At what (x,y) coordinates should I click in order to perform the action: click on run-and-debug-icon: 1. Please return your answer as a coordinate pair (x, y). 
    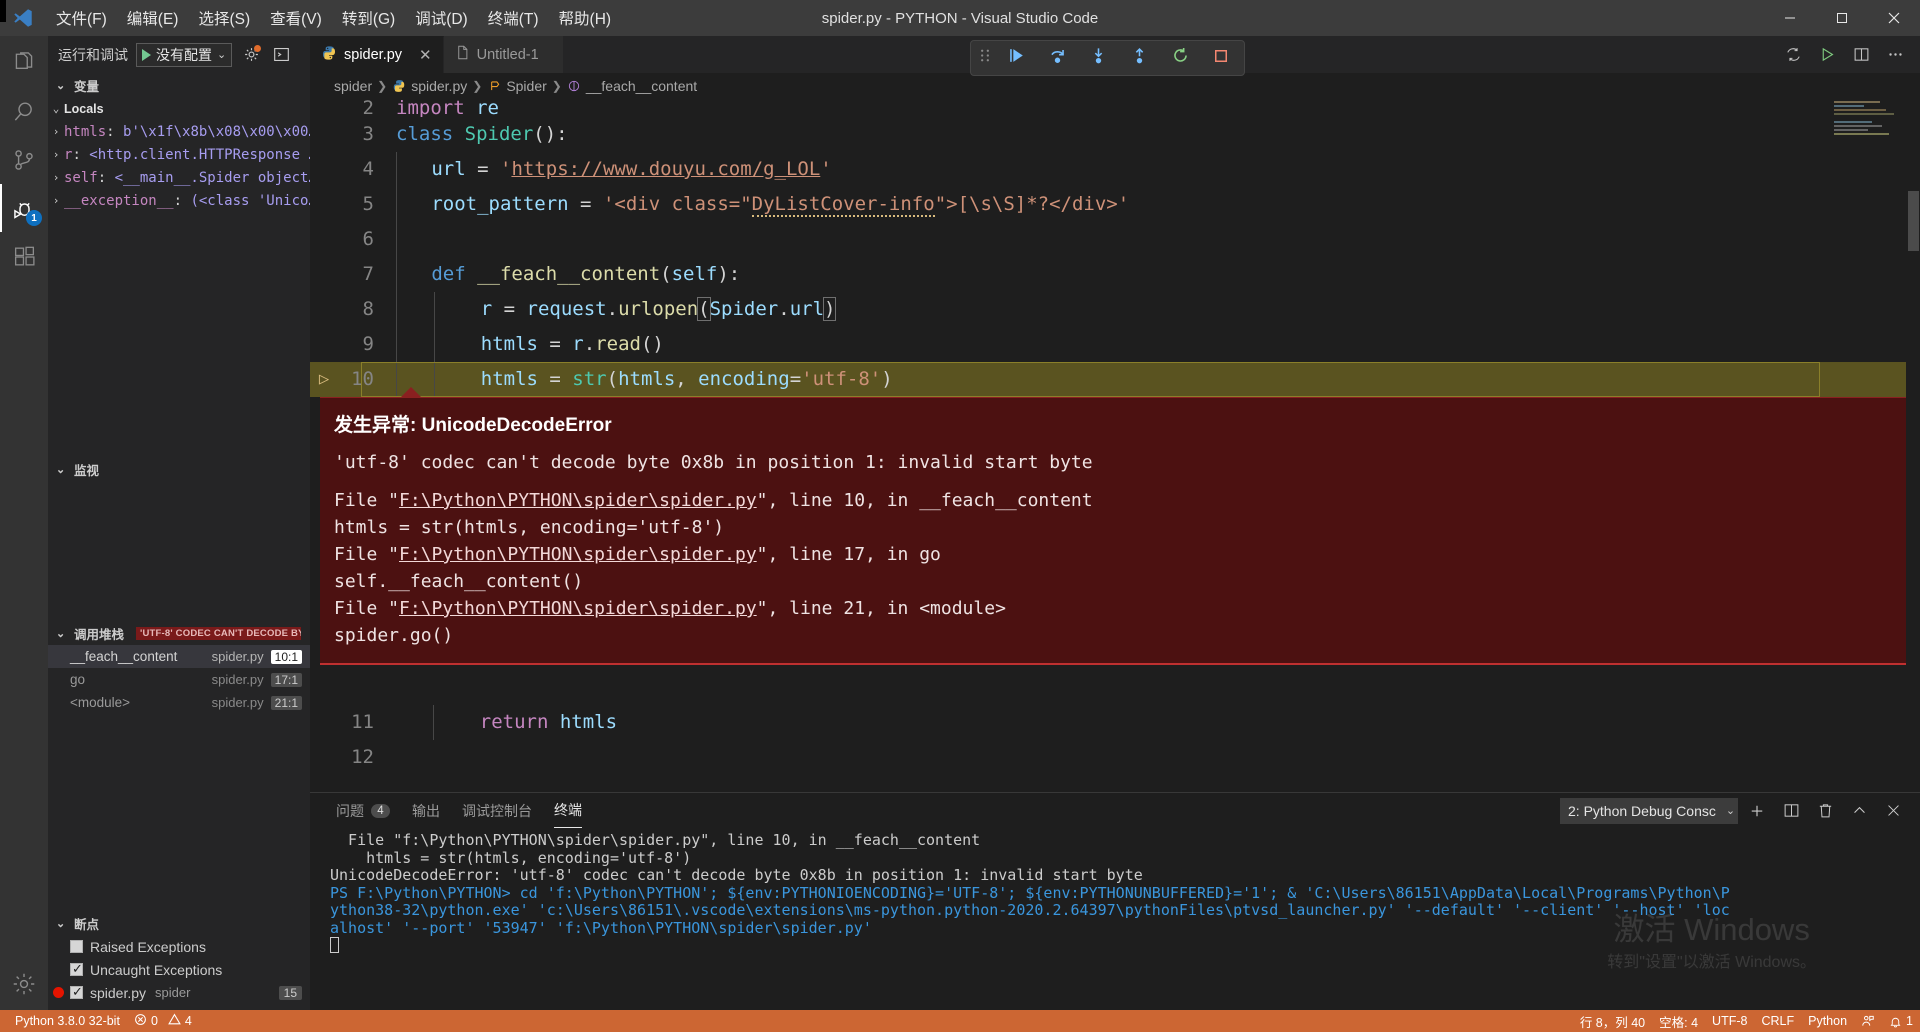
    Looking at the image, I should click on (24, 208).